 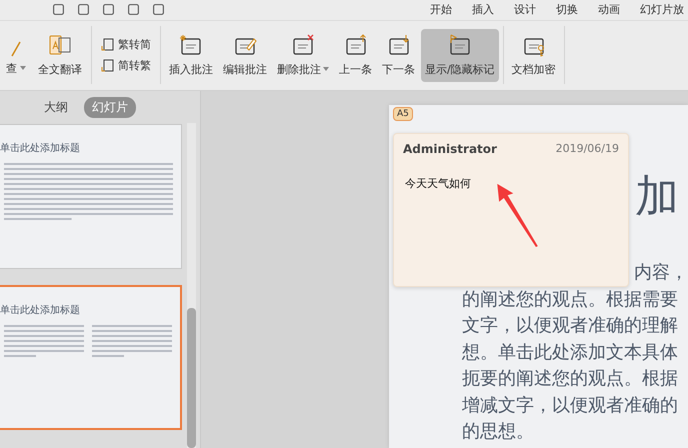 I want to click on convert-button: 简转繁, so click(x=134, y=66).